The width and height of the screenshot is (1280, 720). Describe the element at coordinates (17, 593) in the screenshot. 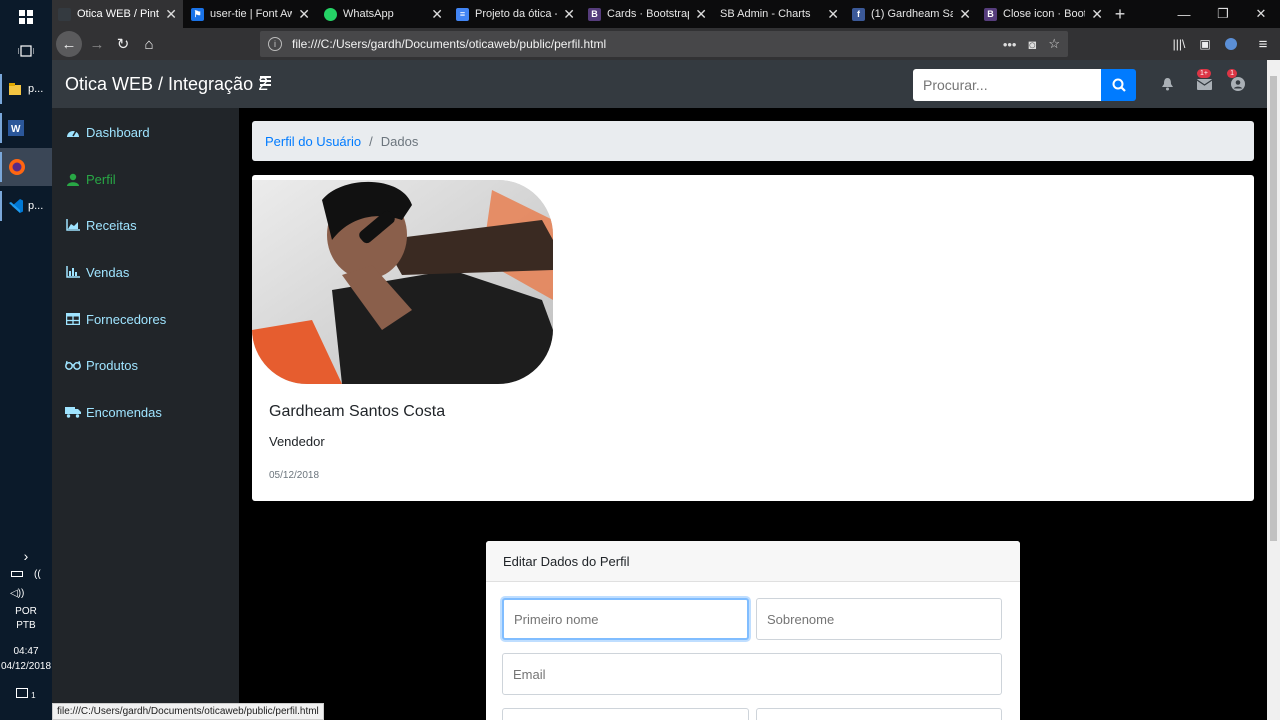

I see `volume-icon: ◁))` at that location.